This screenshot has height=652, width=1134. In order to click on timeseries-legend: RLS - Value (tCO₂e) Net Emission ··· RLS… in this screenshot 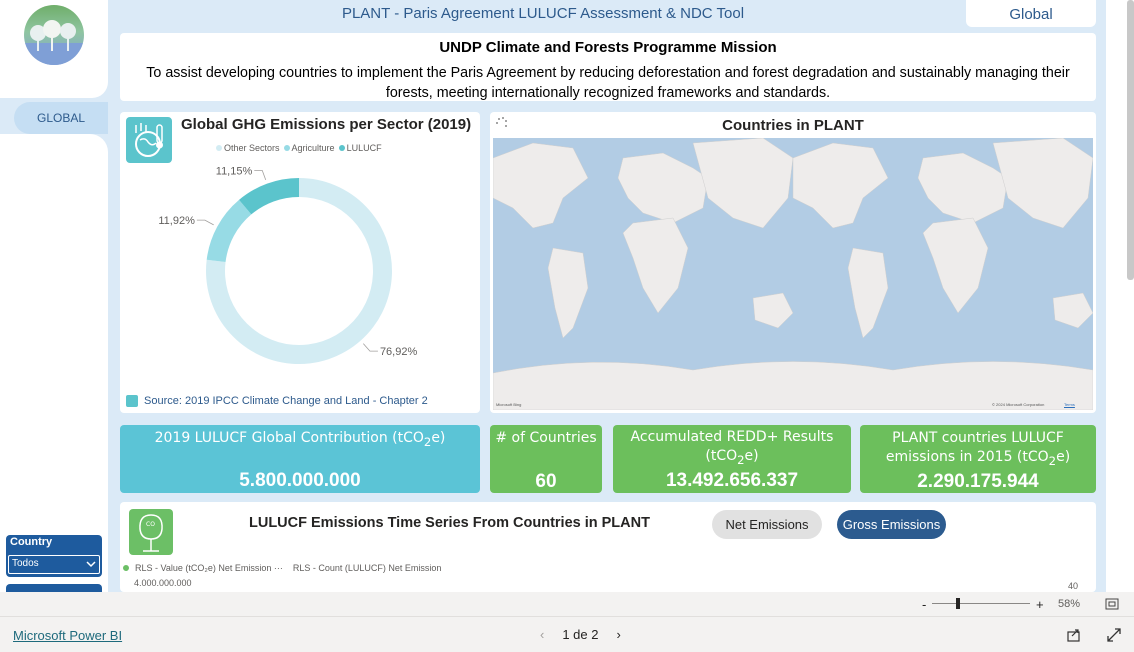, I will do `click(282, 568)`.